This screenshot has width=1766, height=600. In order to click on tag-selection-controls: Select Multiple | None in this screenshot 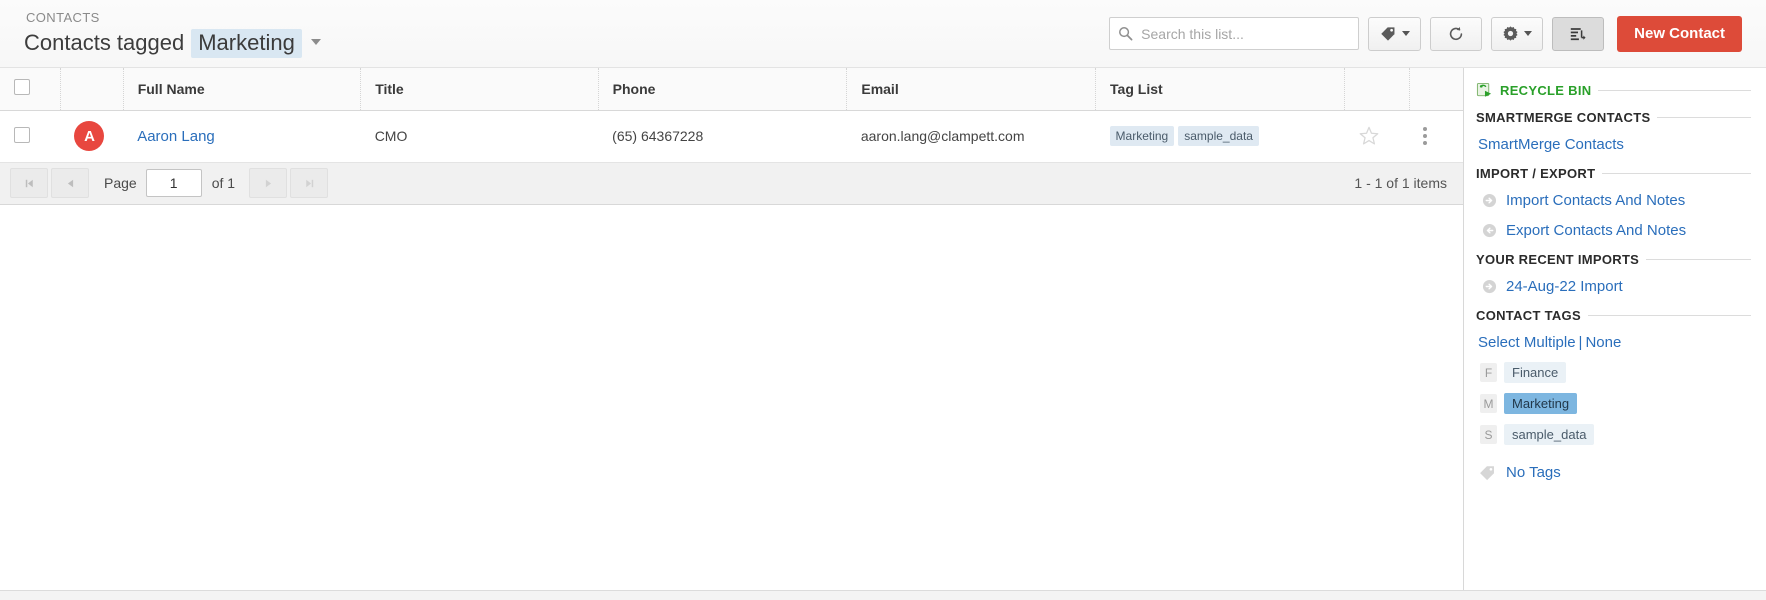, I will do `click(1614, 342)`.